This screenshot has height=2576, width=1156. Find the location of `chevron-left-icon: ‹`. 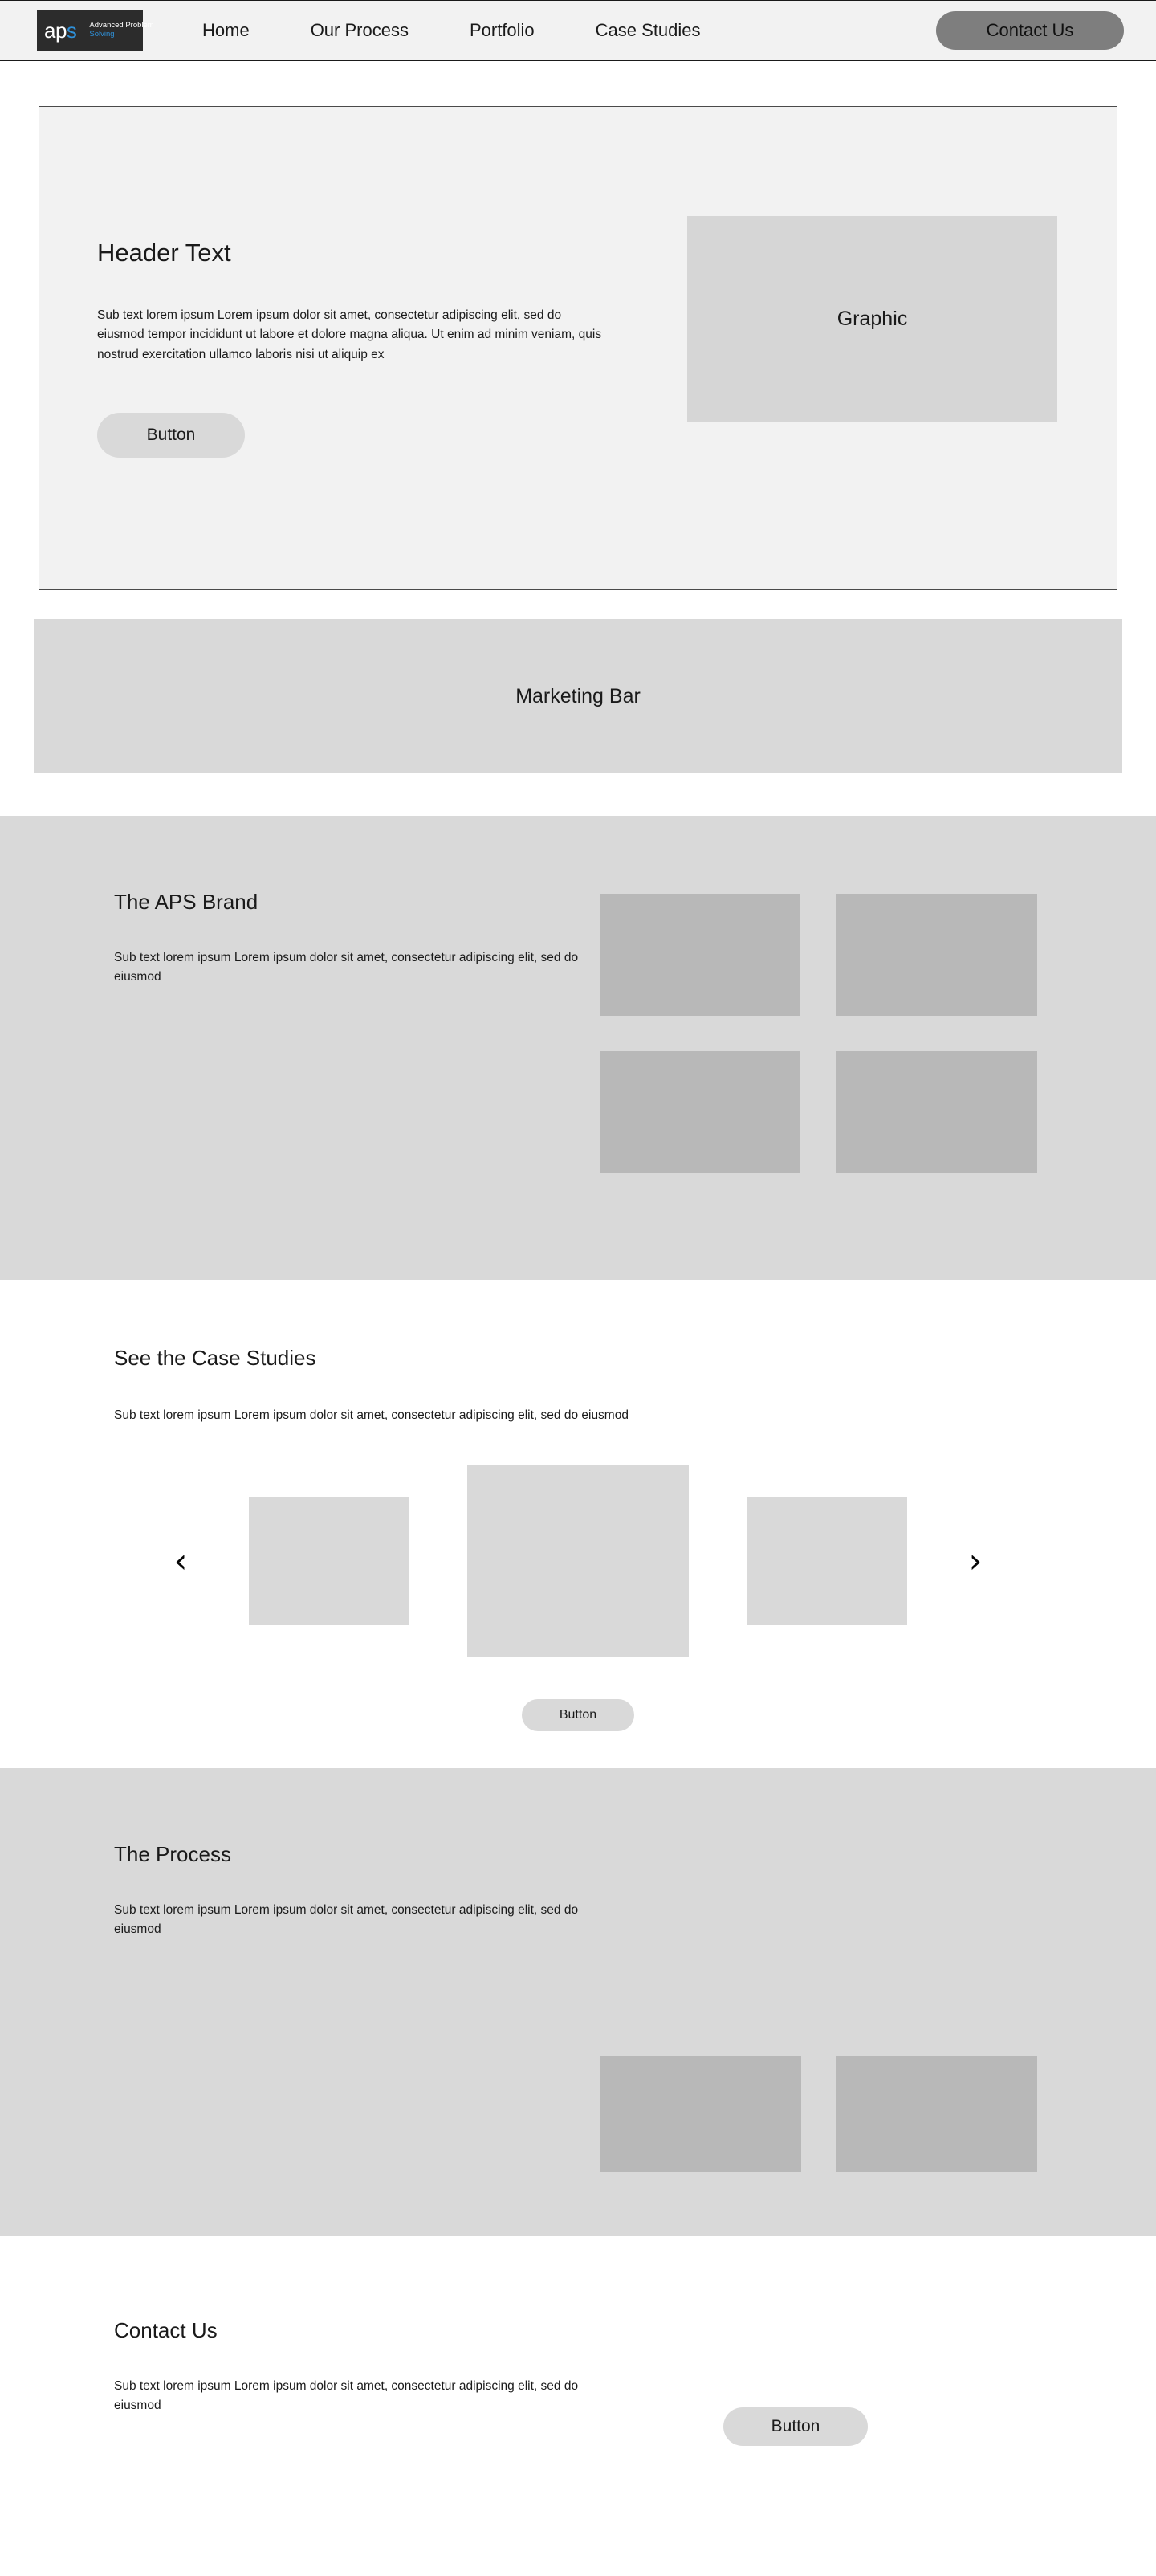

chevron-left-icon: ‹ is located at coordinates (180, 1561).